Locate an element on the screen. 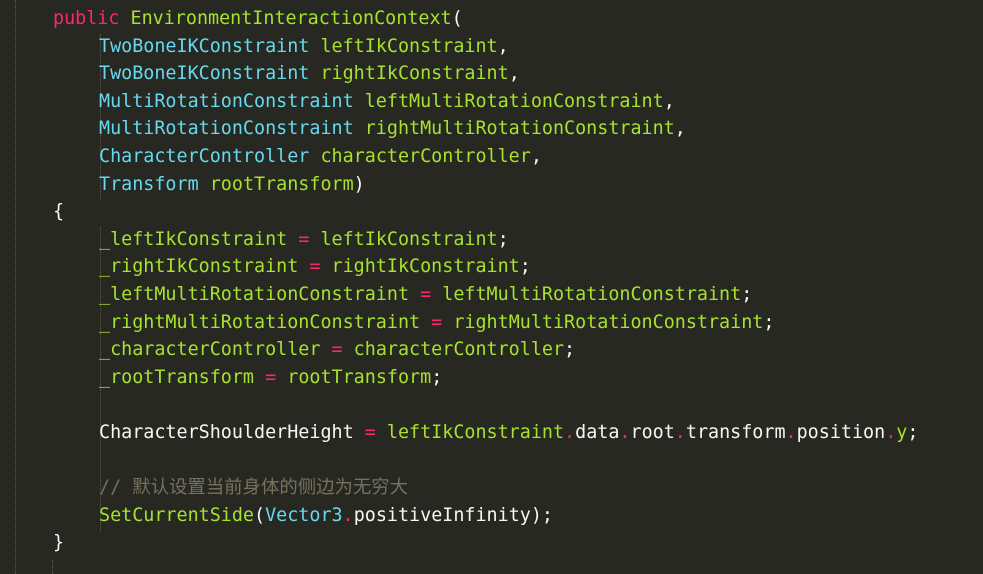  code-token: EnvironmentInteractionContext is located at coordinates (291, 18).